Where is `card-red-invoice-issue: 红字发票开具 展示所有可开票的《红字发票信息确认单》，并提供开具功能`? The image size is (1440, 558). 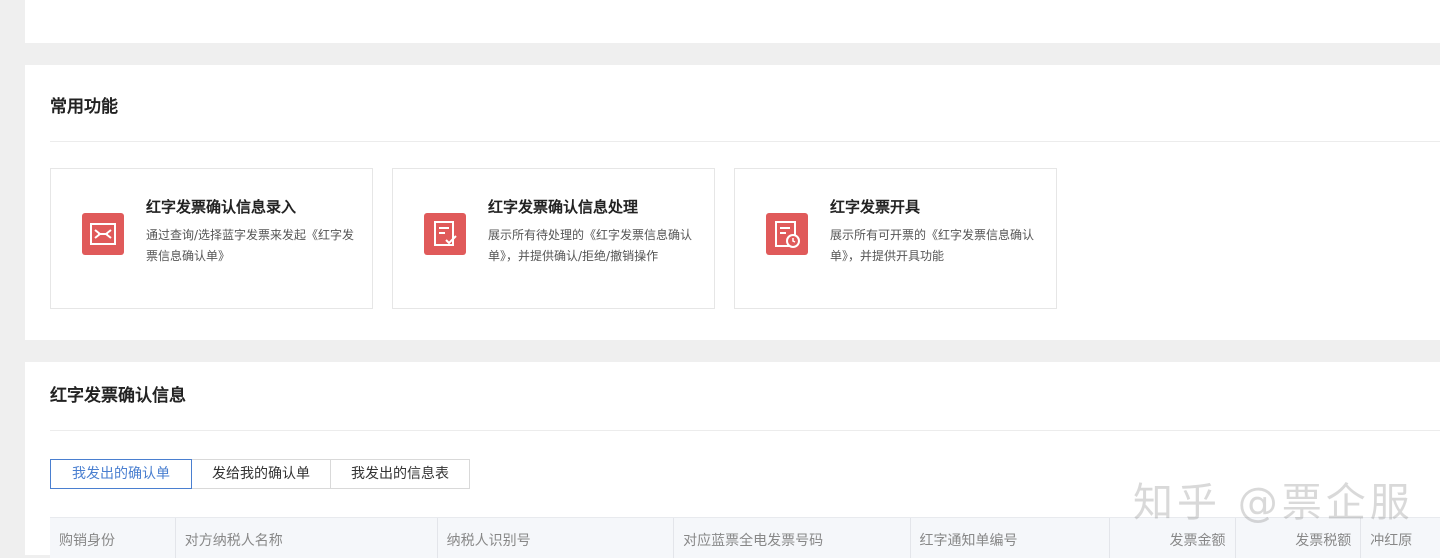 card-red-invoice-issue: 红字发票开具 展示所有可开票的《红字发票信息确认单》，并提供开具功能 is located at coordinates (895, 238).